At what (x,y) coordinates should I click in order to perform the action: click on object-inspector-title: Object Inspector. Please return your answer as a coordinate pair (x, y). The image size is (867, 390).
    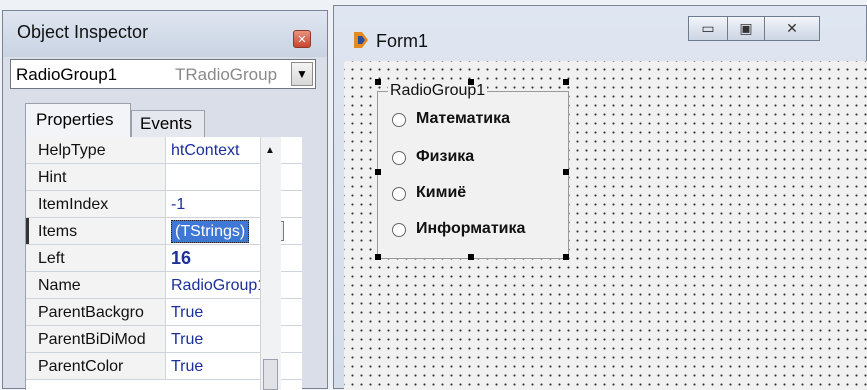
    Looking at the image, I should click on (83, 32).